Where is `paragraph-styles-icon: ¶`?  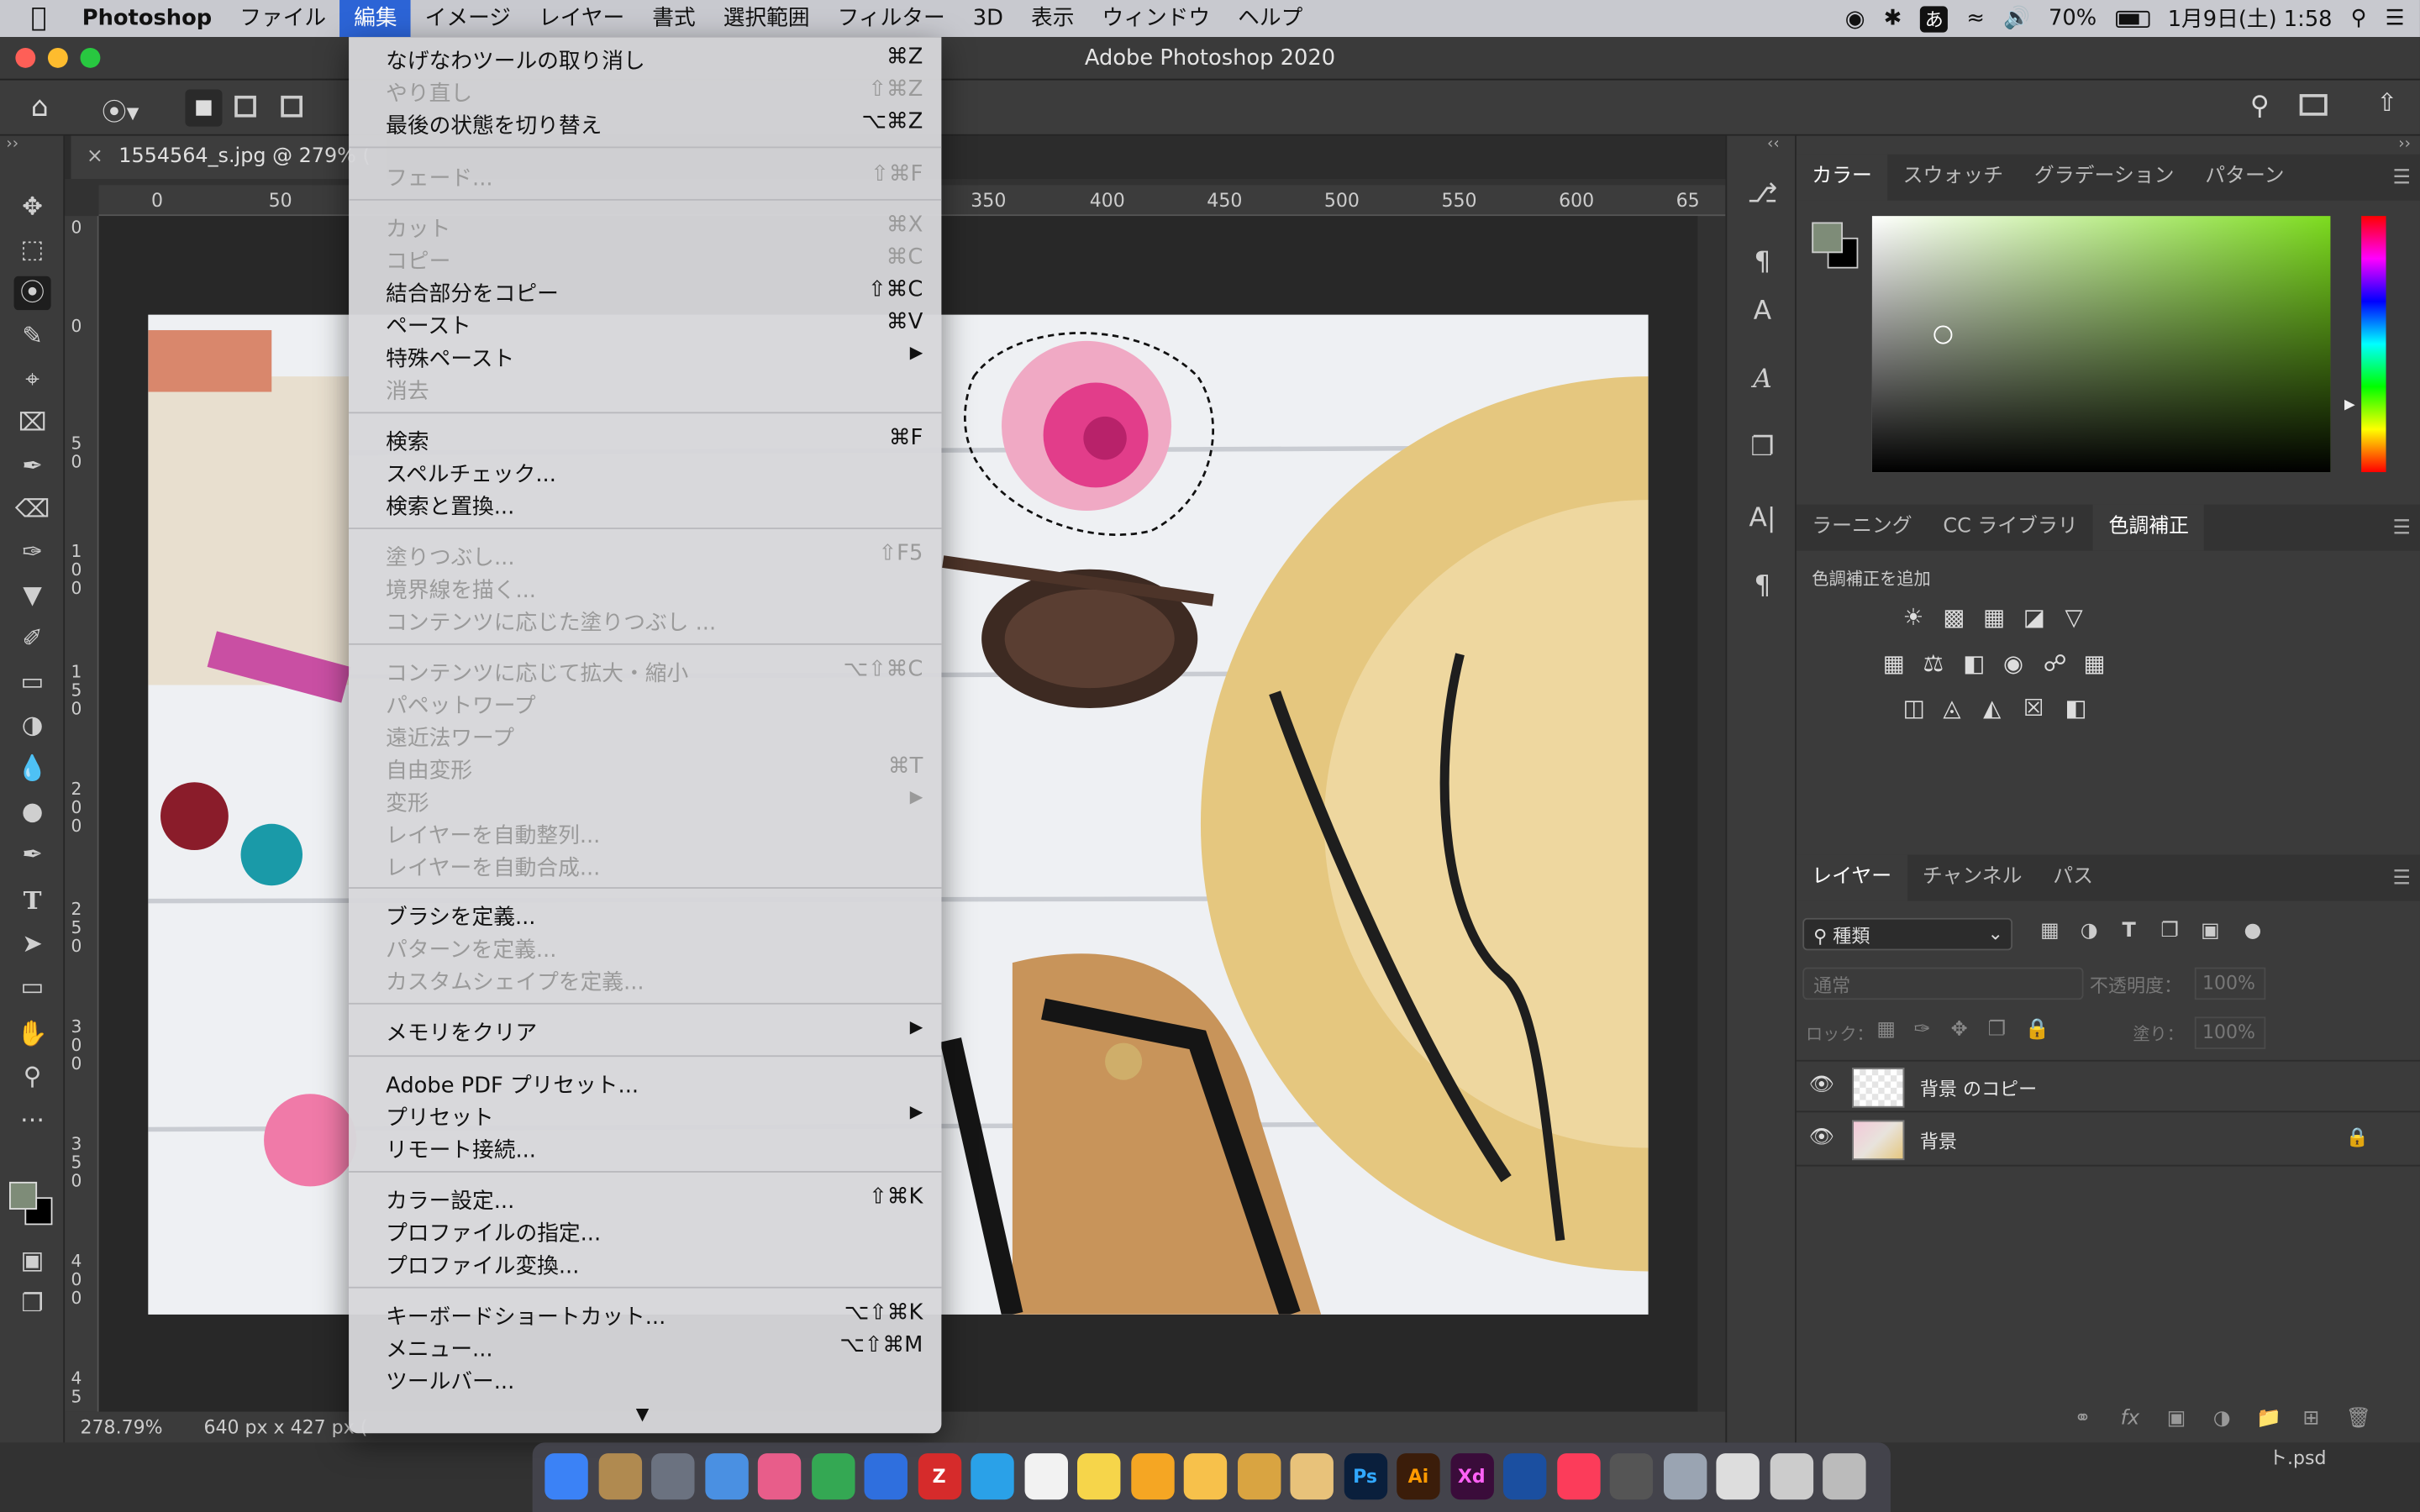 paragraph-styles-icon: ¶ is located at coordinates (1762, 262).